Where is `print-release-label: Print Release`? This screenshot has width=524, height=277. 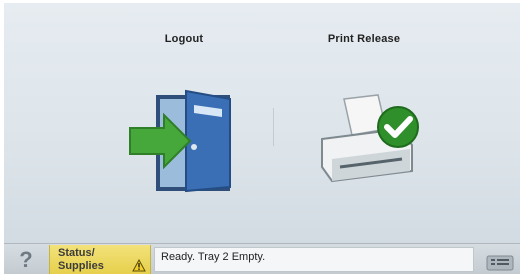
print-release-label: Print Release is located at coordinates (364, 39).